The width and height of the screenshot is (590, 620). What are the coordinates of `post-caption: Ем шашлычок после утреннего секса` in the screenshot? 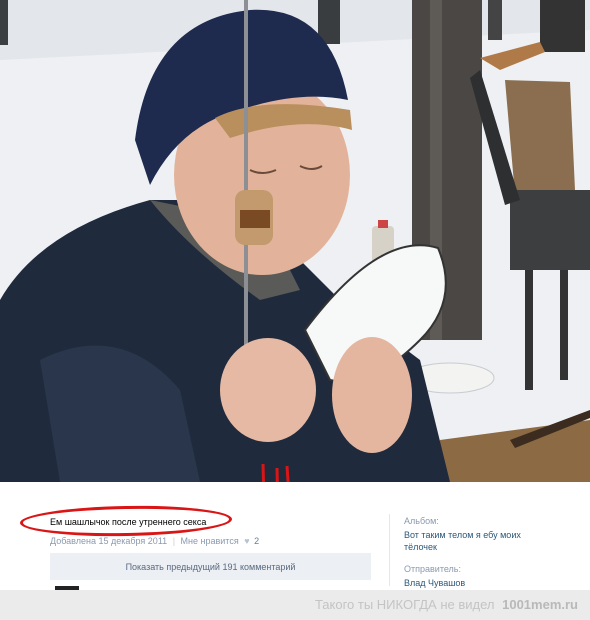 It's located at (128, 522).